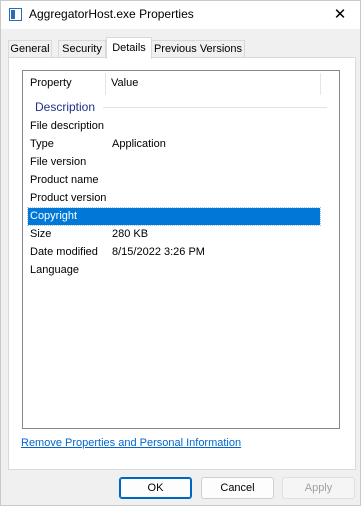 The height and width of the screenshot is (506, 361). What do you see at coordinates (64, 180) in the screenshot?
I see `property-name: Product name` at bounding box center [64, 180].